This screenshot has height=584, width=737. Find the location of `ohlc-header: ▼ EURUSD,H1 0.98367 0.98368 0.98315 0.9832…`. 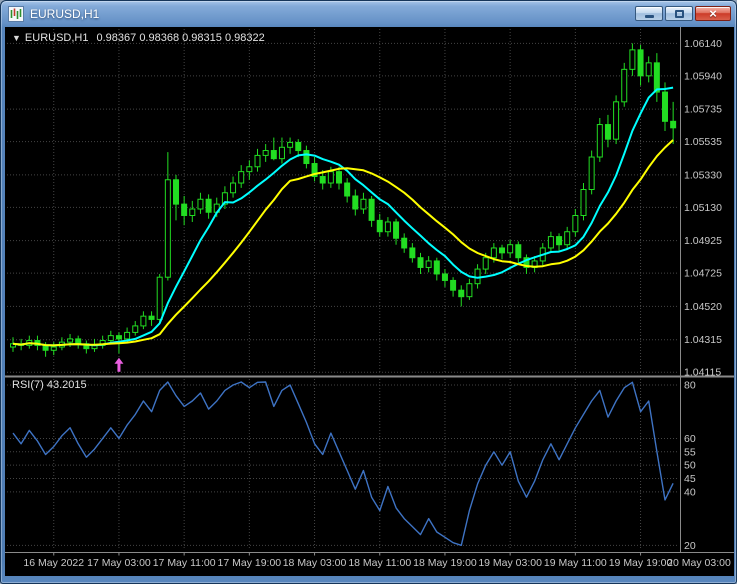

ohlc-header: ▼ EURUSD,H1 0.98367 0.98368 0.98315 0.9832… is located at coordinates (138, 38).